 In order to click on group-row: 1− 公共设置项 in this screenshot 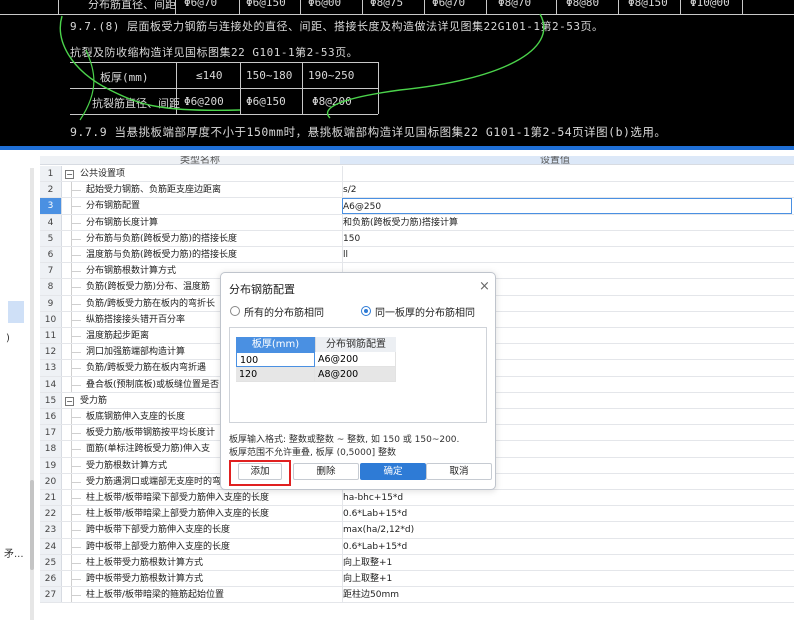, I will do `click(417, 174)`.